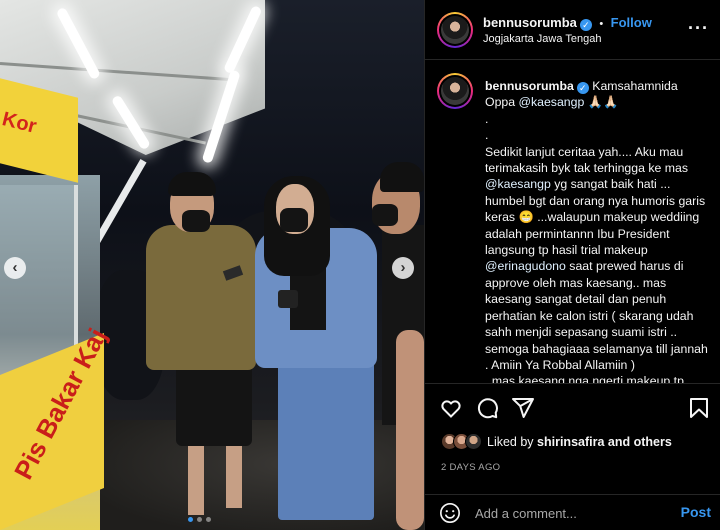 The height and width of the screenshot is (530, 720). Describe the element at coordinates (455, 30) in the screenshot. I see `author-avatar` at that location.